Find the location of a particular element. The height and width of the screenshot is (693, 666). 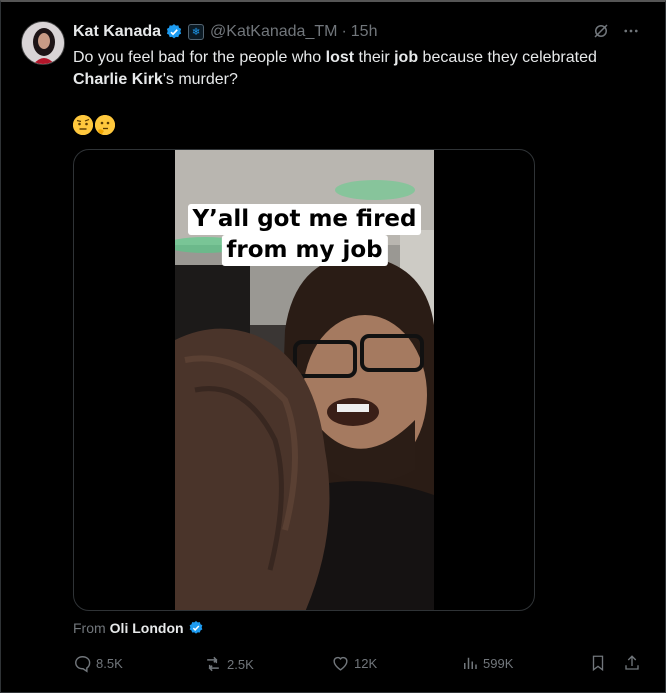

reply-icon is located at coordinates (82, 663).